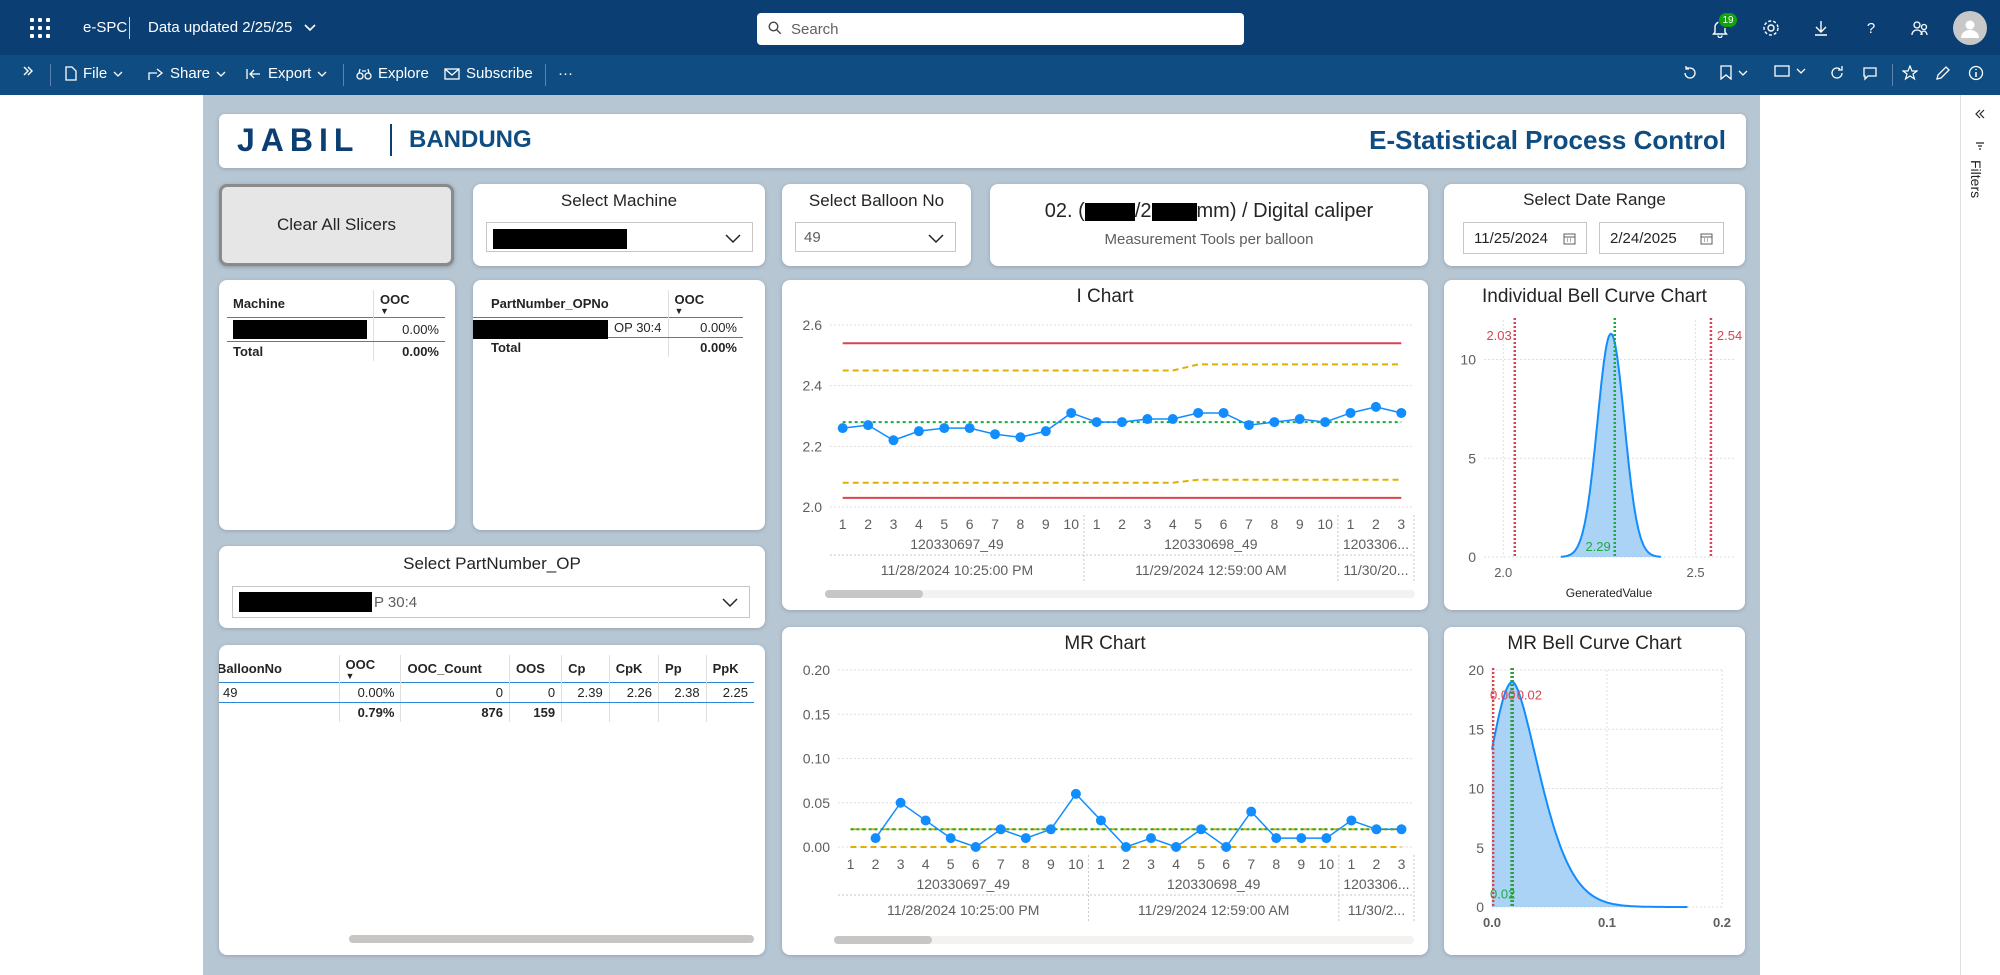 This screenshot has width=2000, height=975. Describe the element at coordinates (1976, 73) in the screenshot. I see `info-icon` at that location.